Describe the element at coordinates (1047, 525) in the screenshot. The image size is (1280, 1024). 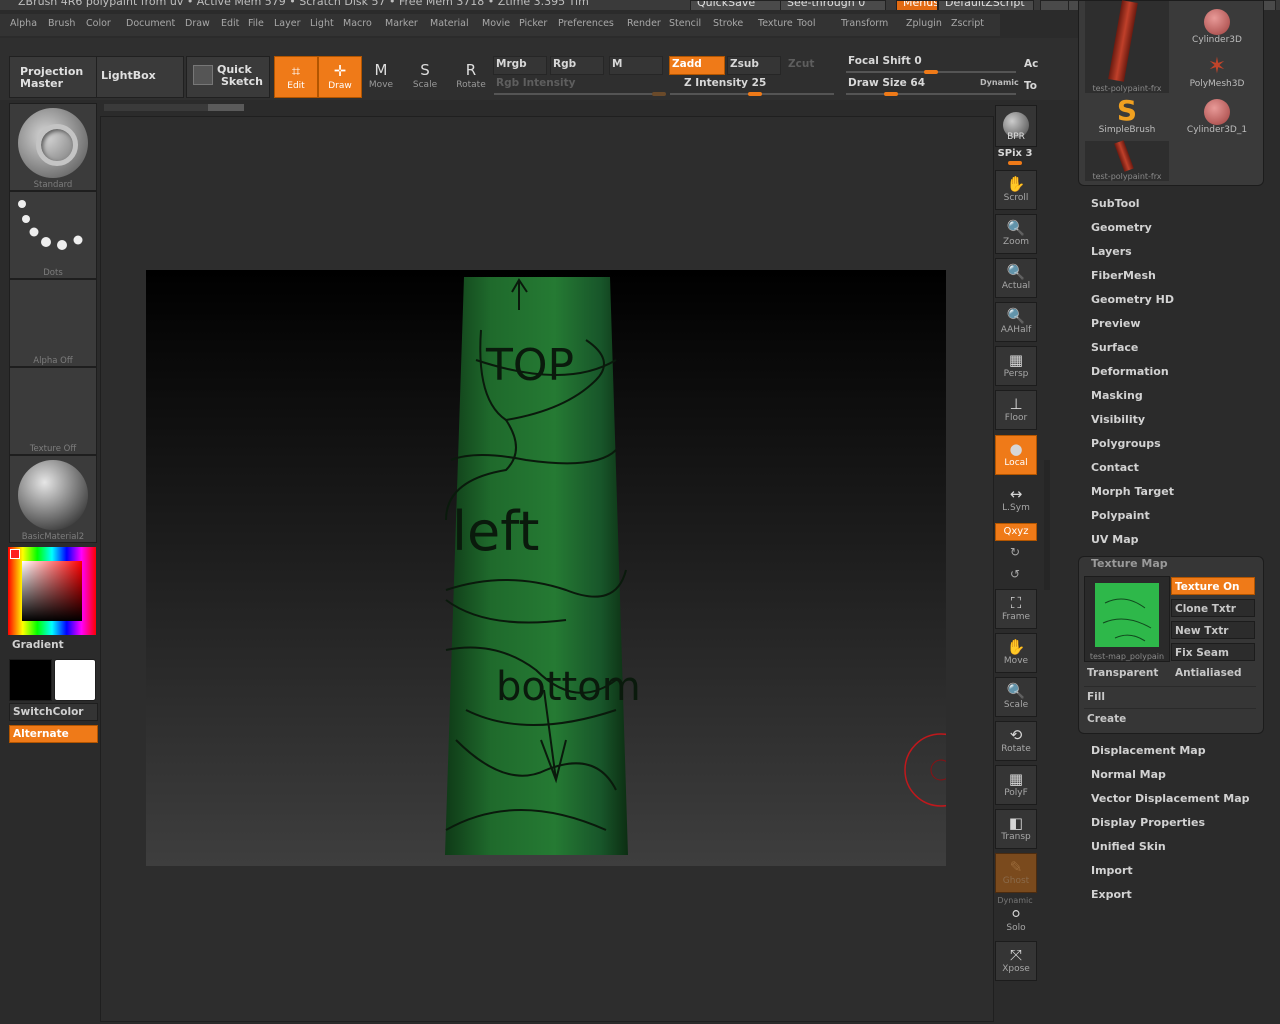
I see `panel-splitter` at that location.